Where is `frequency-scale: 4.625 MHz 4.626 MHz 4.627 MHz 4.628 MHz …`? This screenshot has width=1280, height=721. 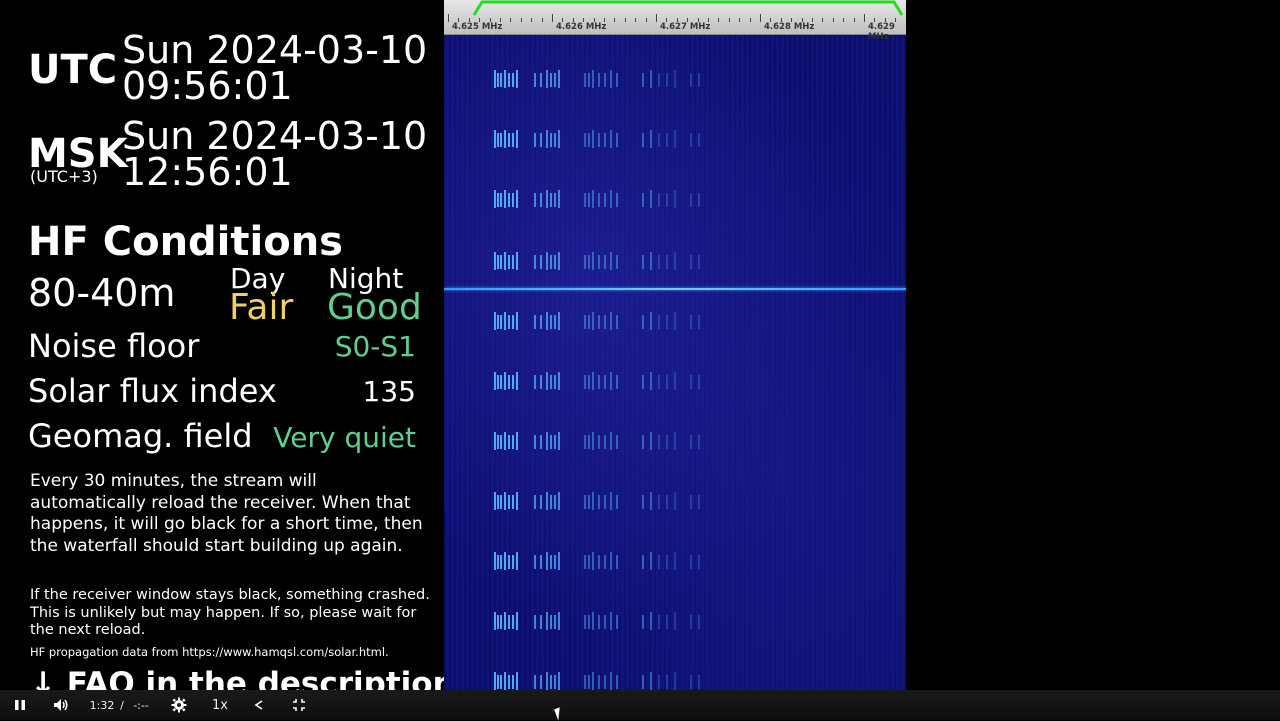
frequency-scale: 4.625 MHz 4.626 MHz 4.627 MHz 4.628 MHz … is located at coordinates (675, 17).